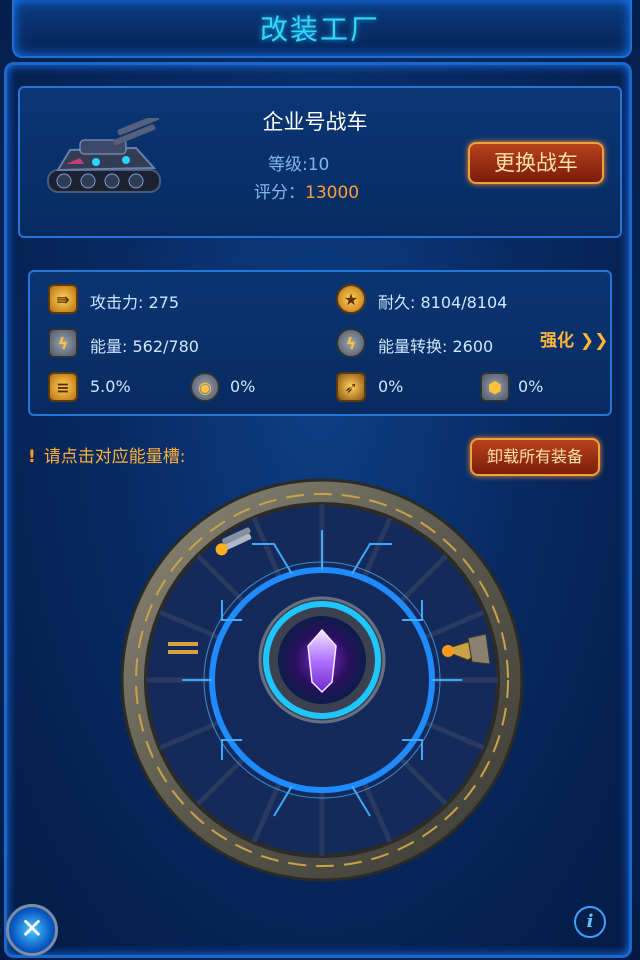 The width and height of the screenshot is (640, 960). Describe the element at coordinates (391, 386) in the screenshot. I see `bonus-missile-value: 0%` at that location.